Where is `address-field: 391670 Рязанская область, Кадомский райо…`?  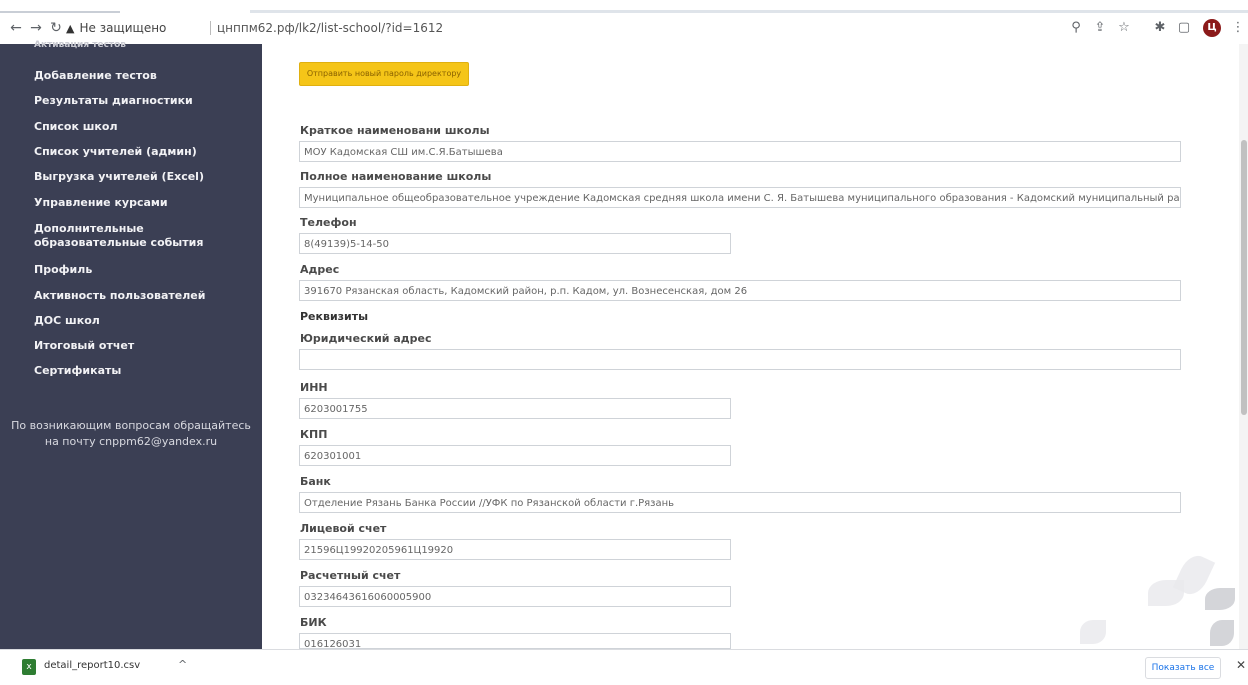
address-field: 391670 Рязанская область, Кадомский райо… is located at coordinates (740, 290).